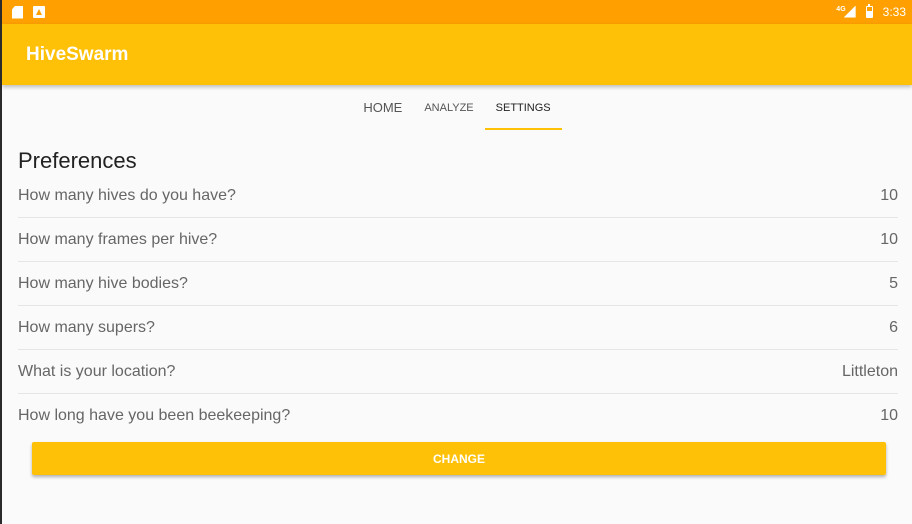 The image size is (912, 524). I want to click on signal-indicator: 4G, so click(846, 12).